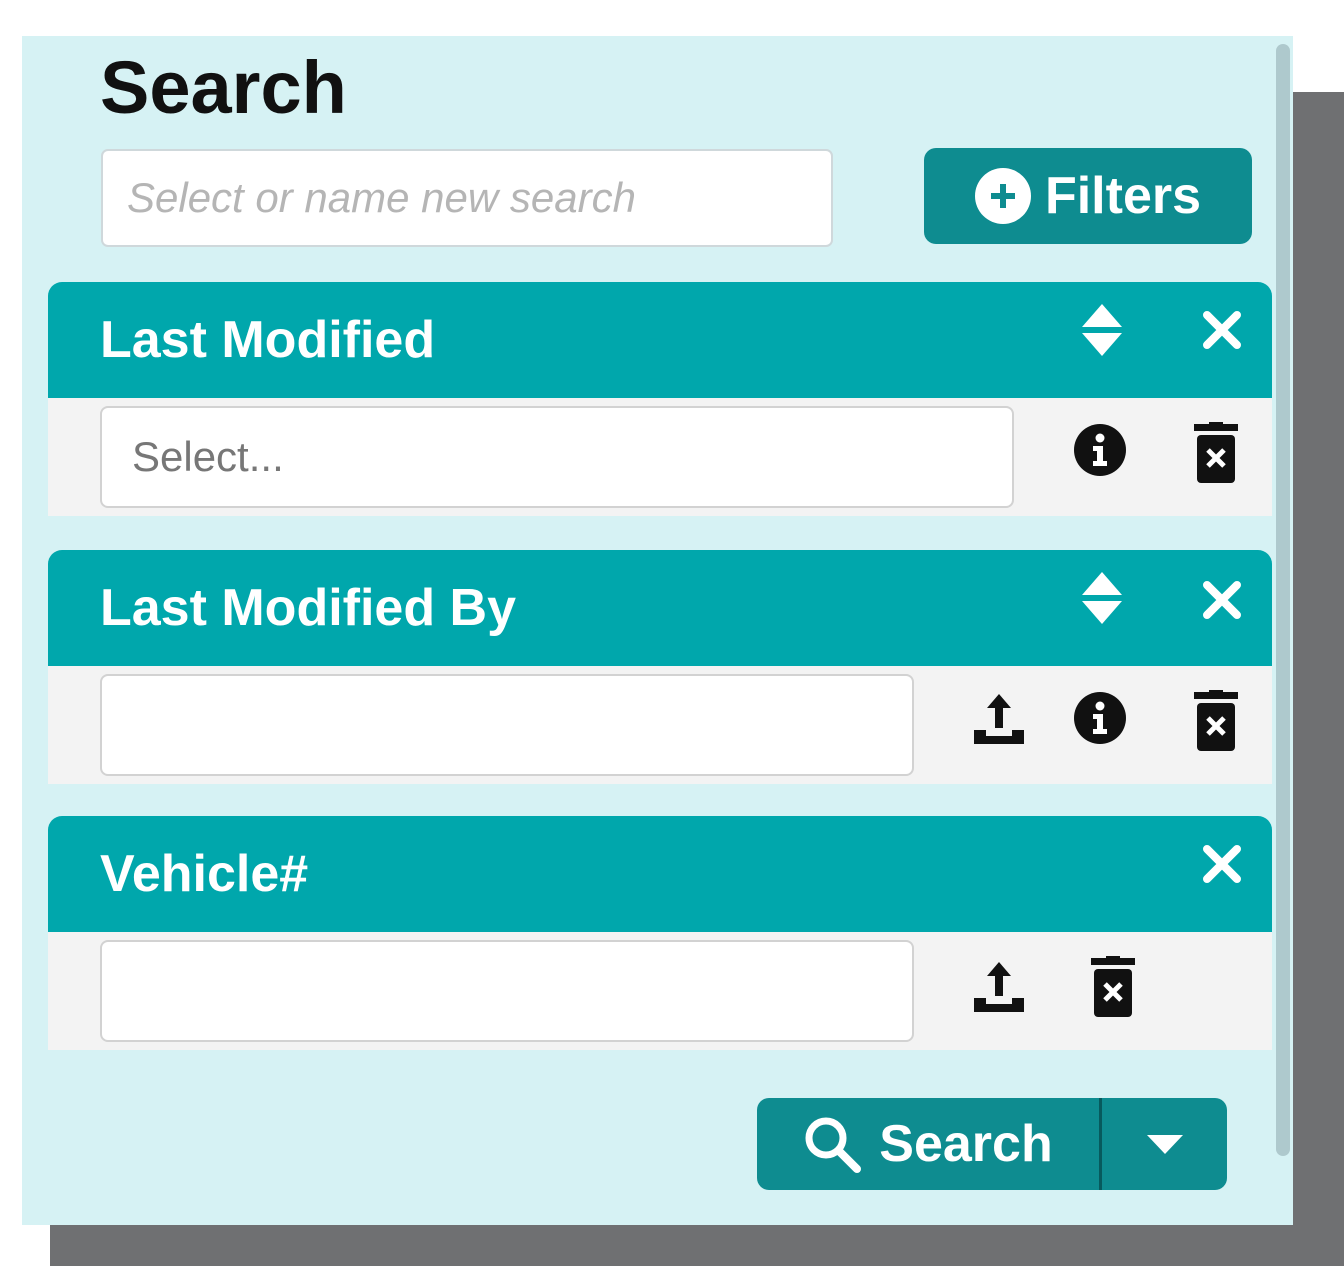 Image resolution: width=1344 pixels, height=1266 pixels. What do you see at coordinates (268, 340) in the screenshot?
I see `section-title: Last Modified` at bounding box center [268, 340].